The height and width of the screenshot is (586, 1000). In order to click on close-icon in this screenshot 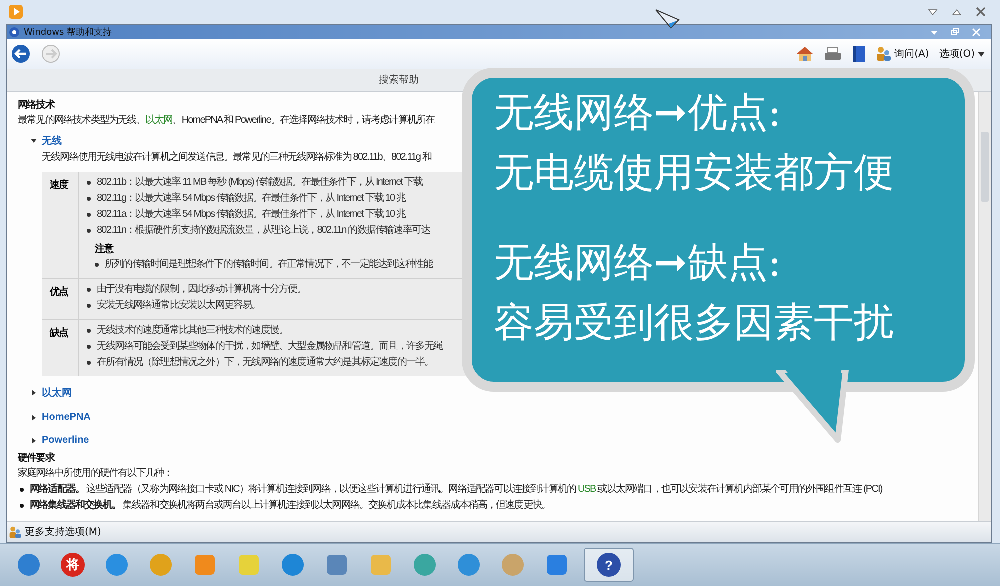, I will do `click(981, 12)`.